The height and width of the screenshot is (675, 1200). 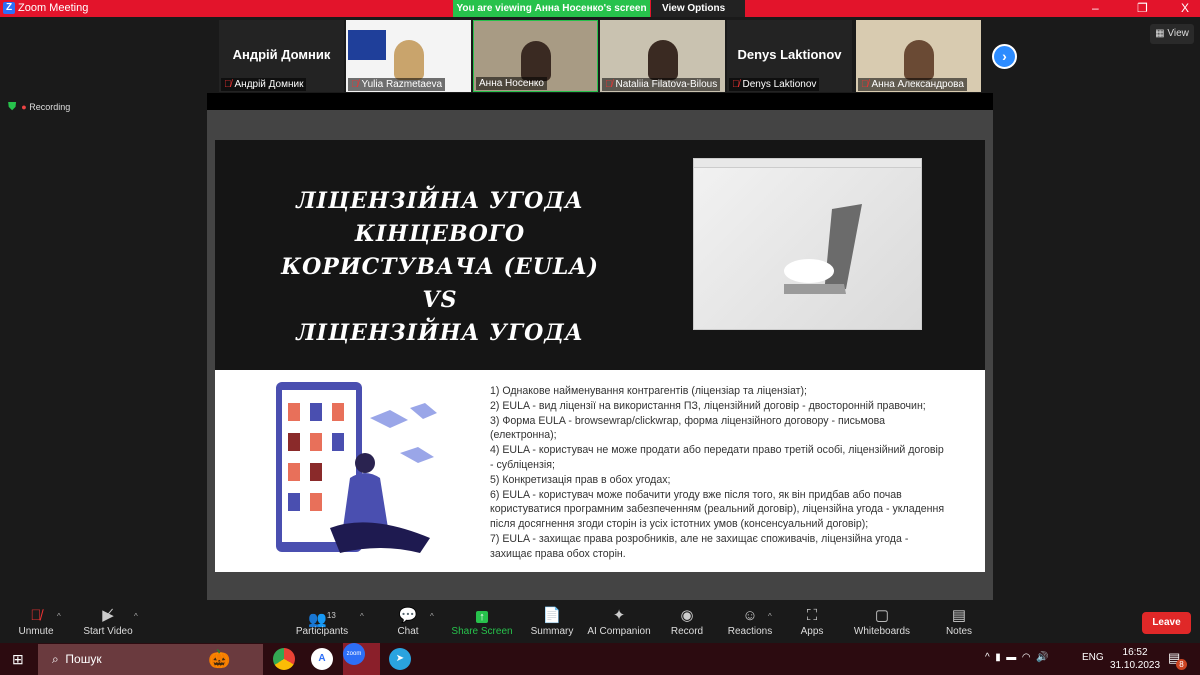 I want to click on reactions-label: Reactions, so click(x=750, y=631).